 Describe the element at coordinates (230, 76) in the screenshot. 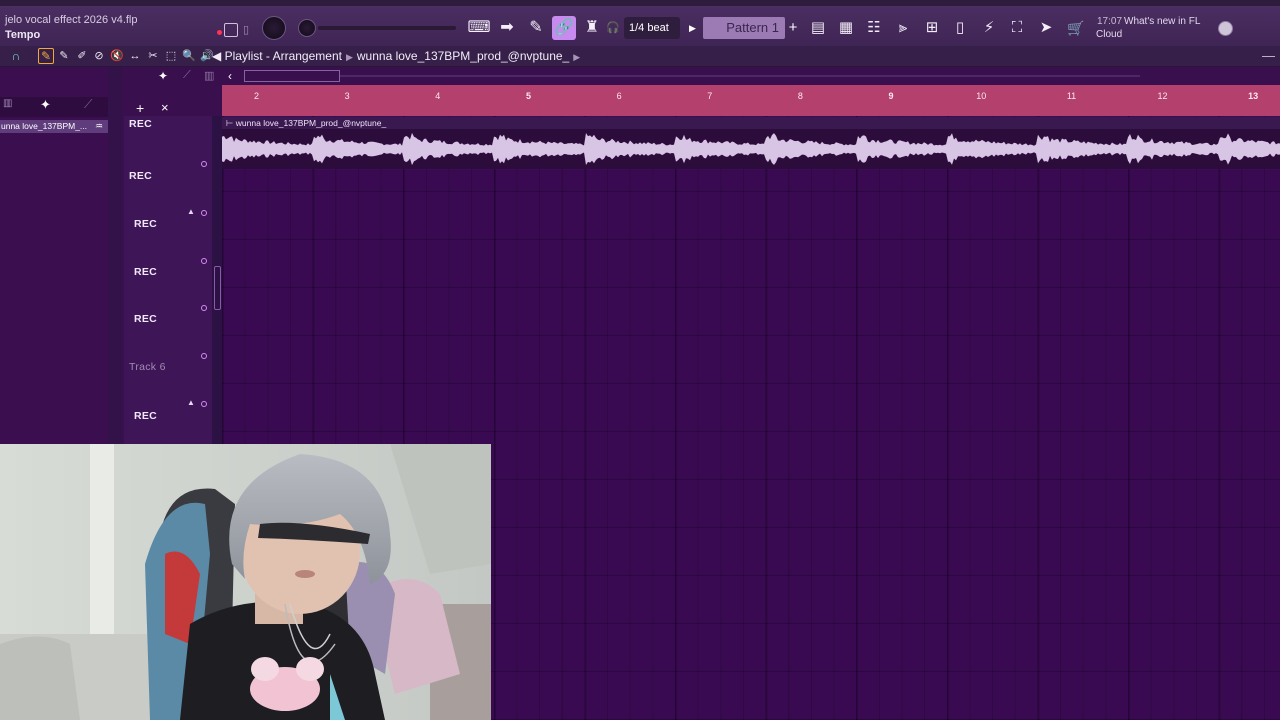

I see `scroll-left-icon: ‹` at that location.